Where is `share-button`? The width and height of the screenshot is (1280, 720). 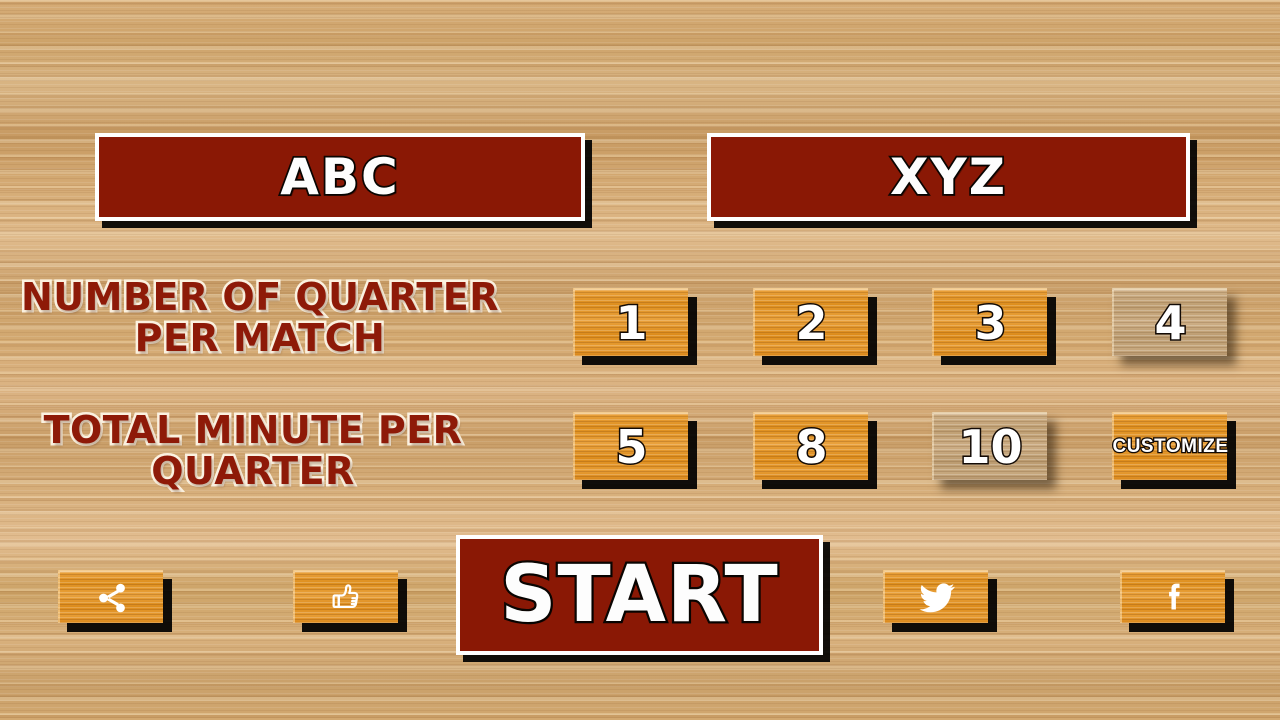
share-button is located at coordinates (110, 596).